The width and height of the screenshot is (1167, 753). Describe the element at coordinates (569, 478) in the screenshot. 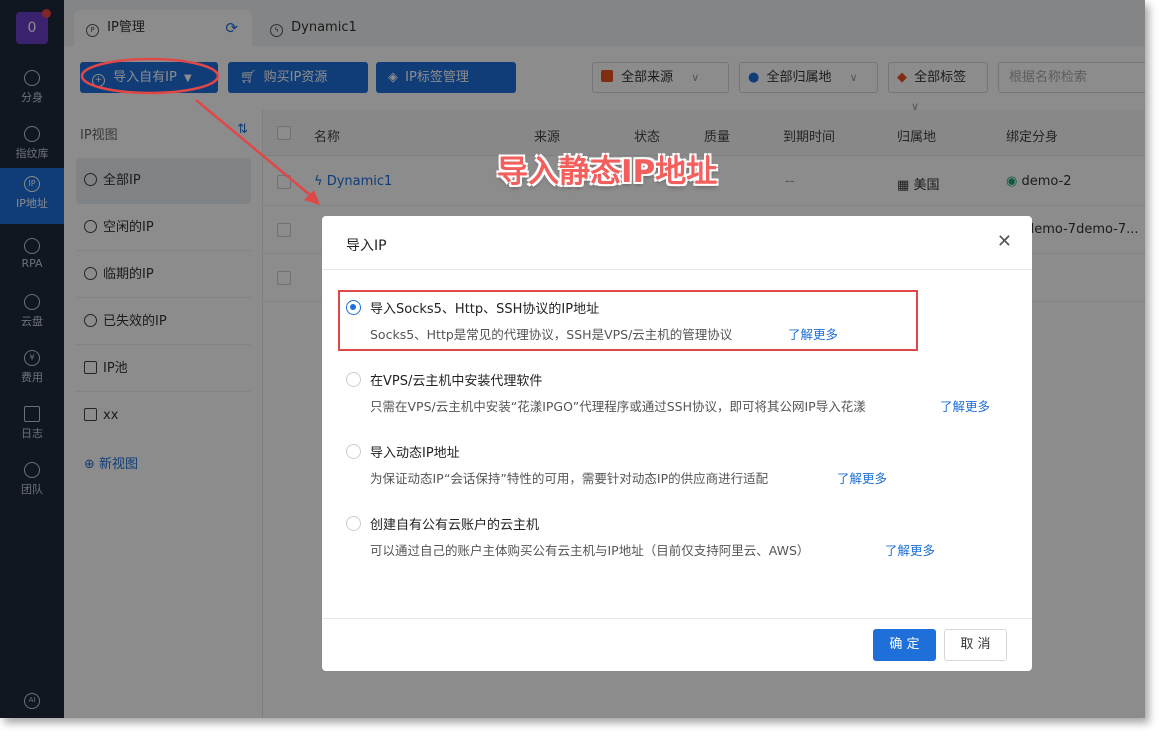

I see `option-desc: 为保证动态IP“会话保持”特性的可用，需要针对动态IP的供应商进行适配` at that location.